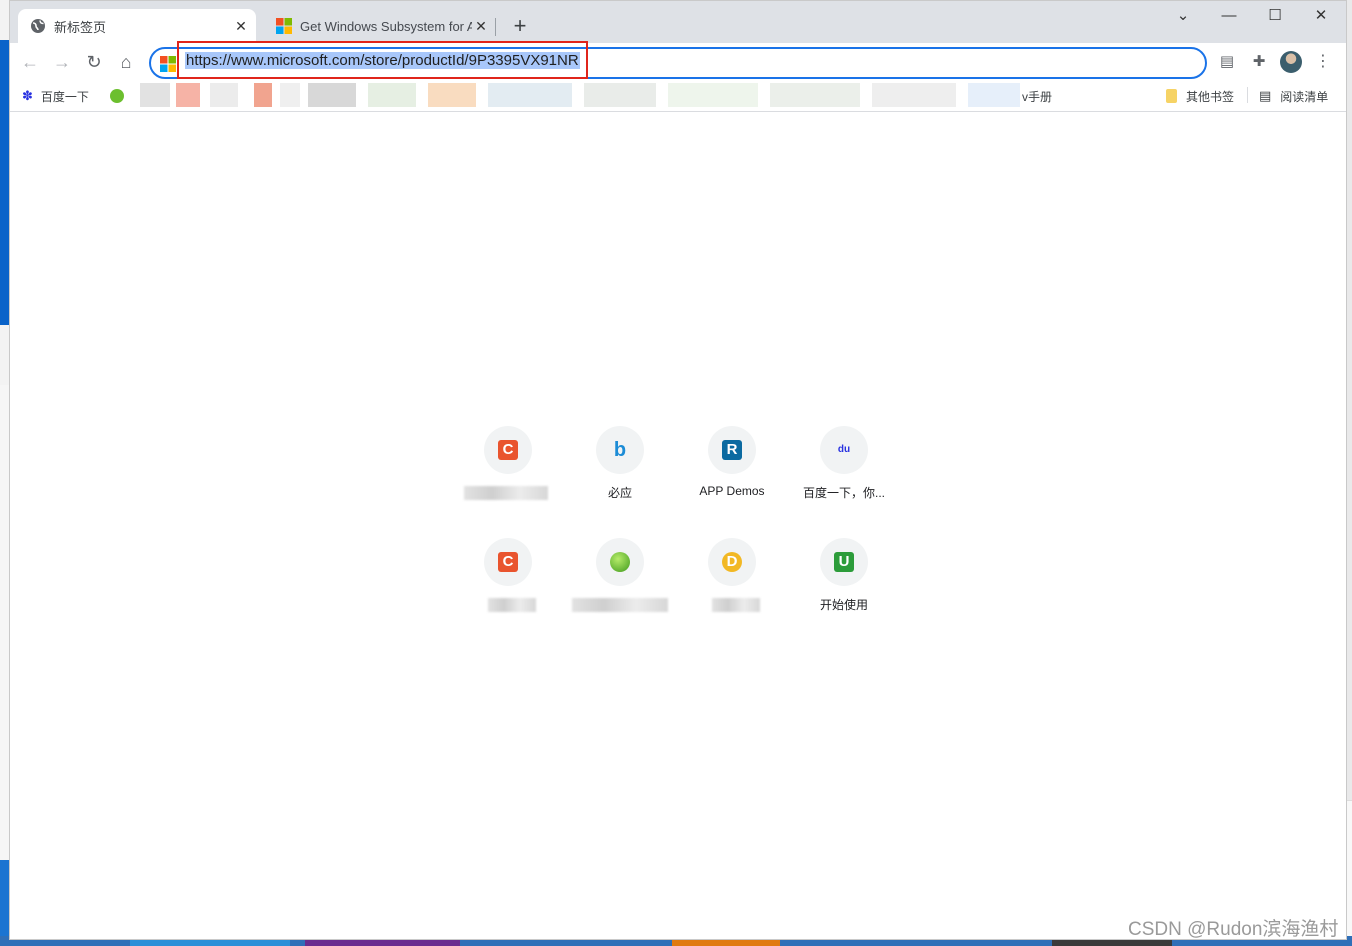 This screenshot has width=1352, height=946. I want to click on reading-mode-icon: ▤, so click(1227, 62).